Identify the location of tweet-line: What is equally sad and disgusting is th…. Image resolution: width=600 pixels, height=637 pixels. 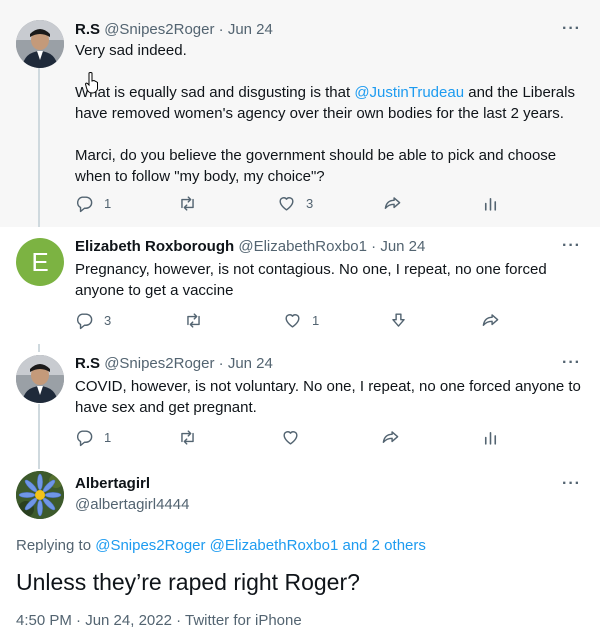
(330, 103).